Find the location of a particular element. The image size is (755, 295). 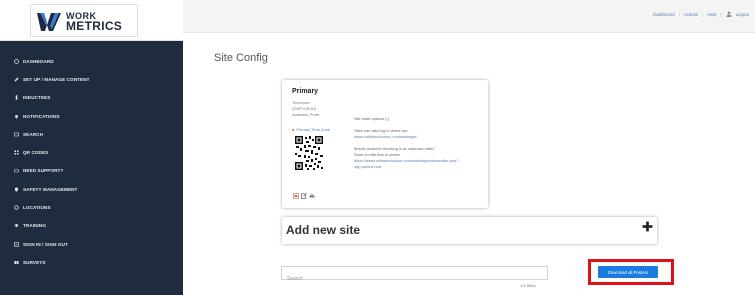

logo: WORK METRICS is located at coordinates (84, 20).